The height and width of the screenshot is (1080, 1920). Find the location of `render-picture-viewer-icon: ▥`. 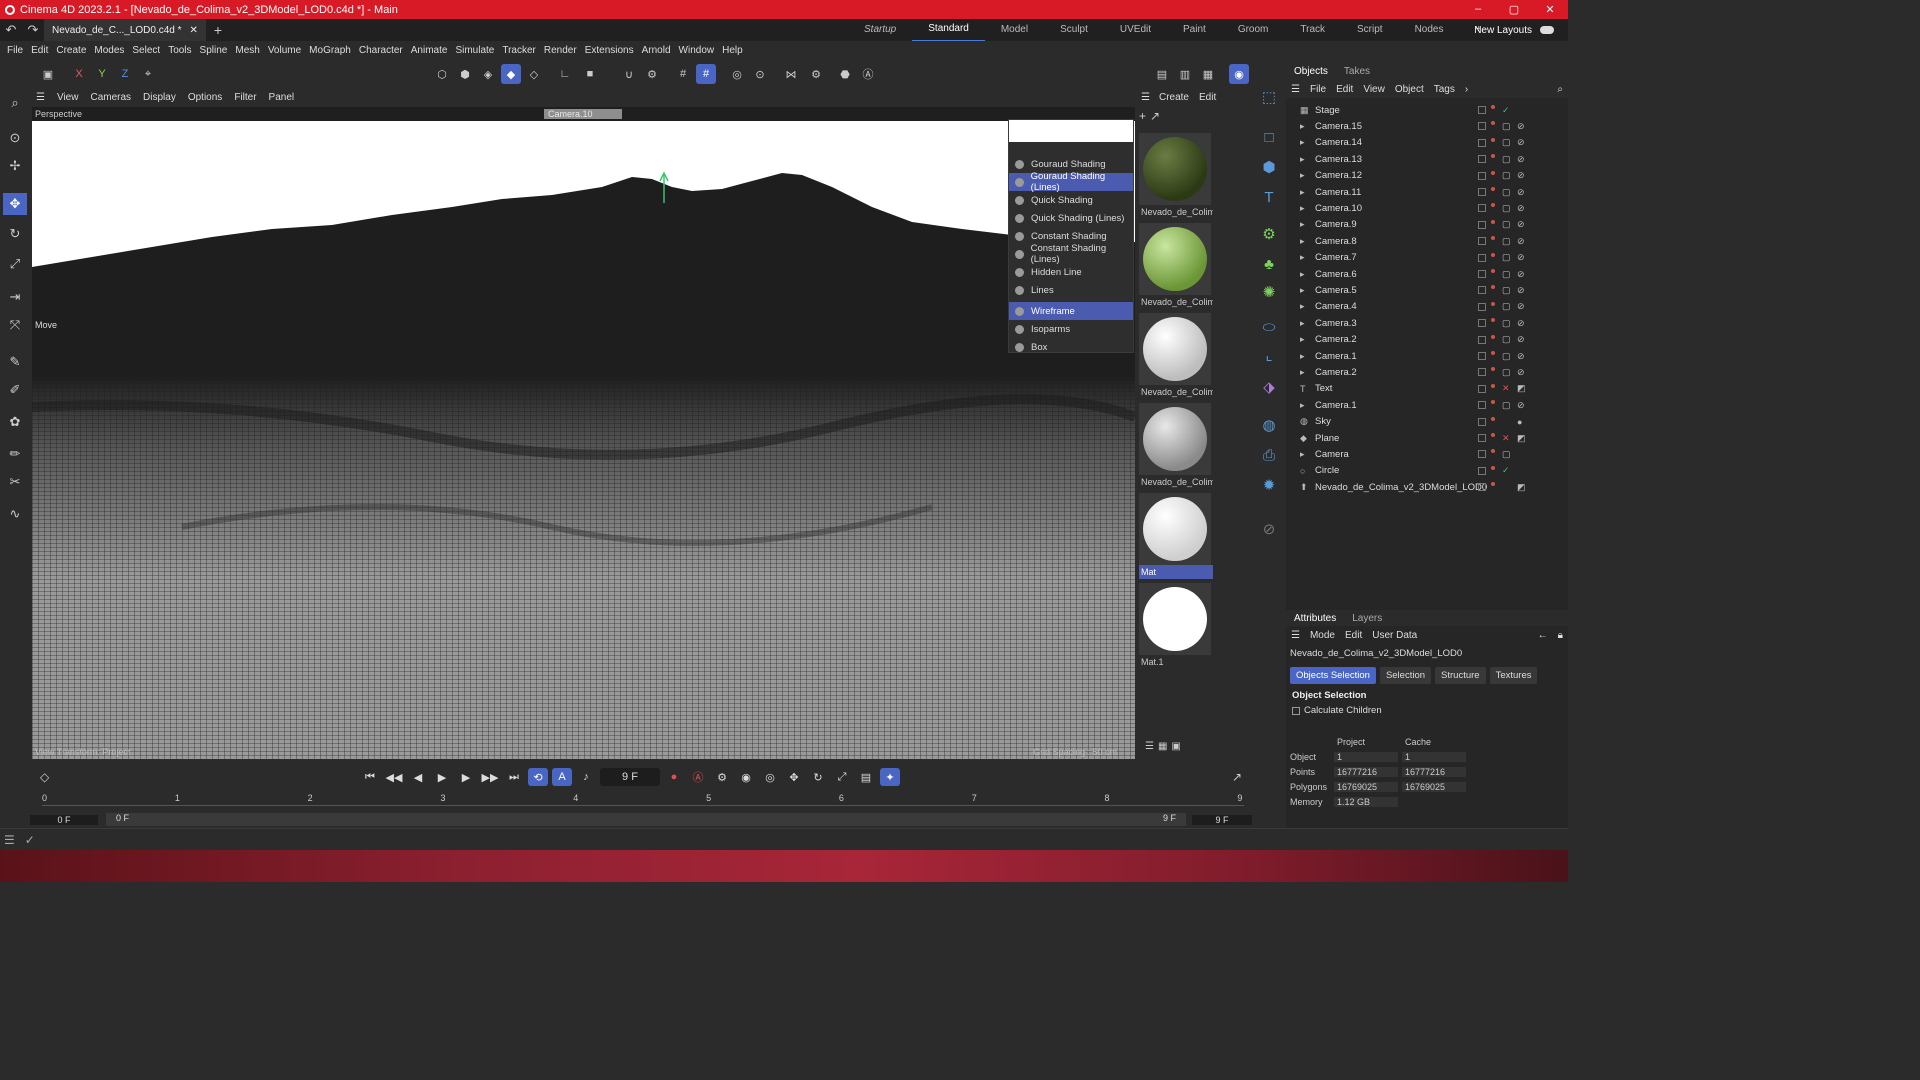

render-picture-viewer-icon: ▥ is located at coordinates (1185, 74).